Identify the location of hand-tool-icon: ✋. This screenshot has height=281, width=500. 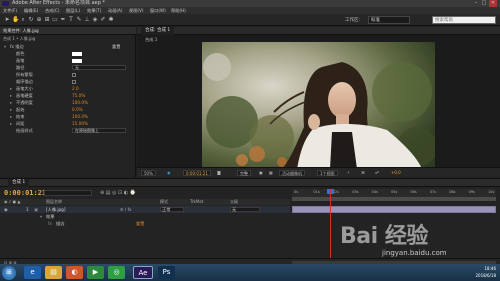
(15, 20).